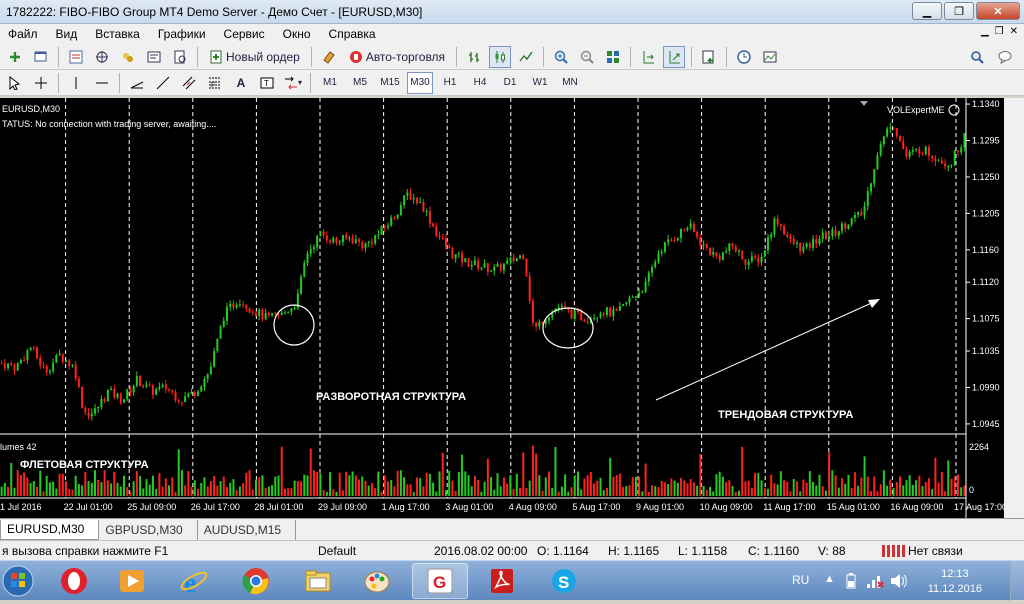  I want to click on timeframe-d1-button: D1, so click(510, 83).